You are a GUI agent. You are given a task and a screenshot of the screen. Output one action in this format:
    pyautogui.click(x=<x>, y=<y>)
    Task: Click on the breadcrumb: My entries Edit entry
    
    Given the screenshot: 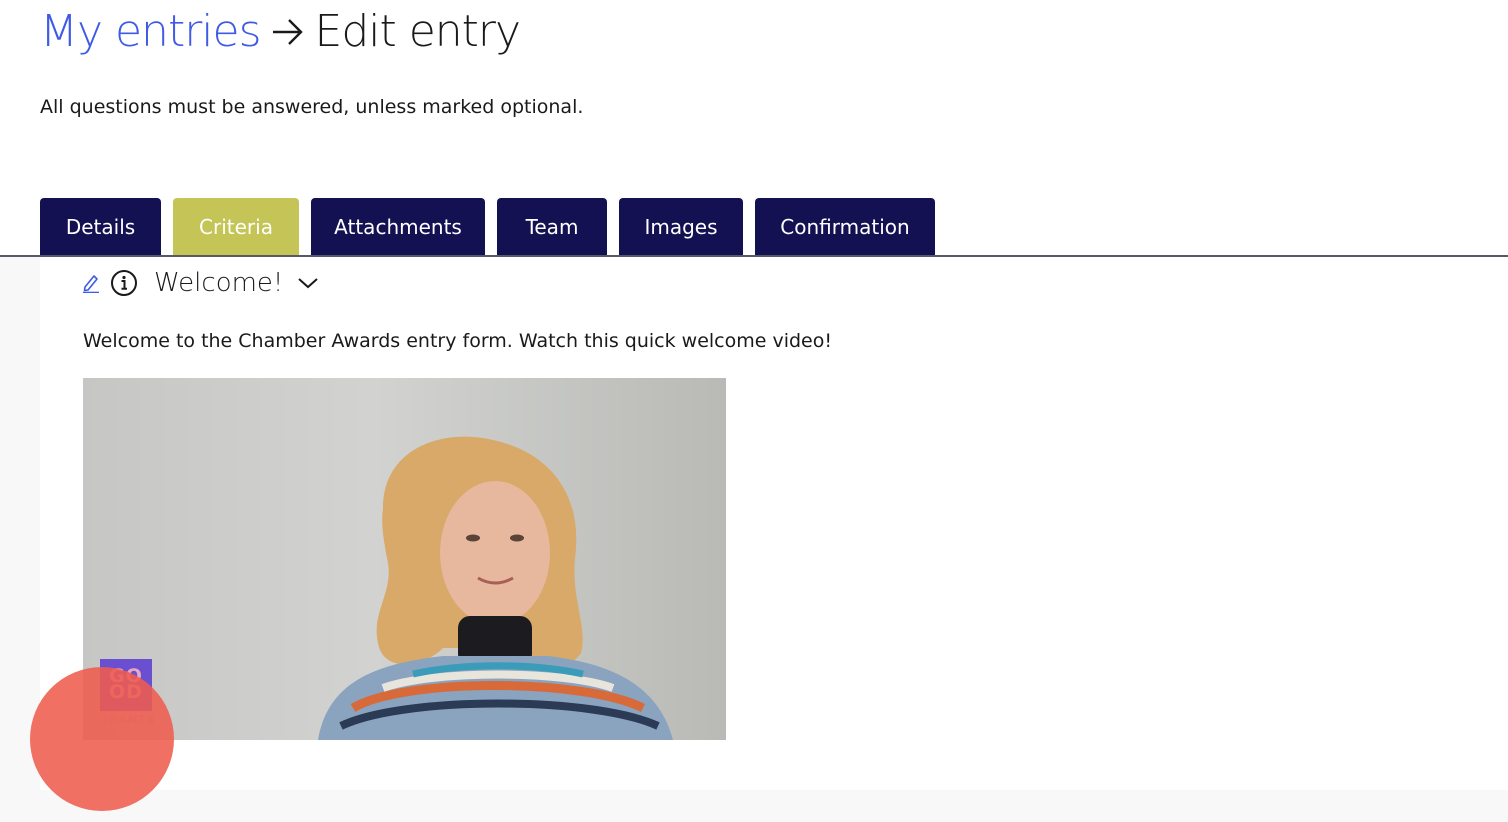 What is the action you would take?
    pyautogui.click(x=281, y=31)
    